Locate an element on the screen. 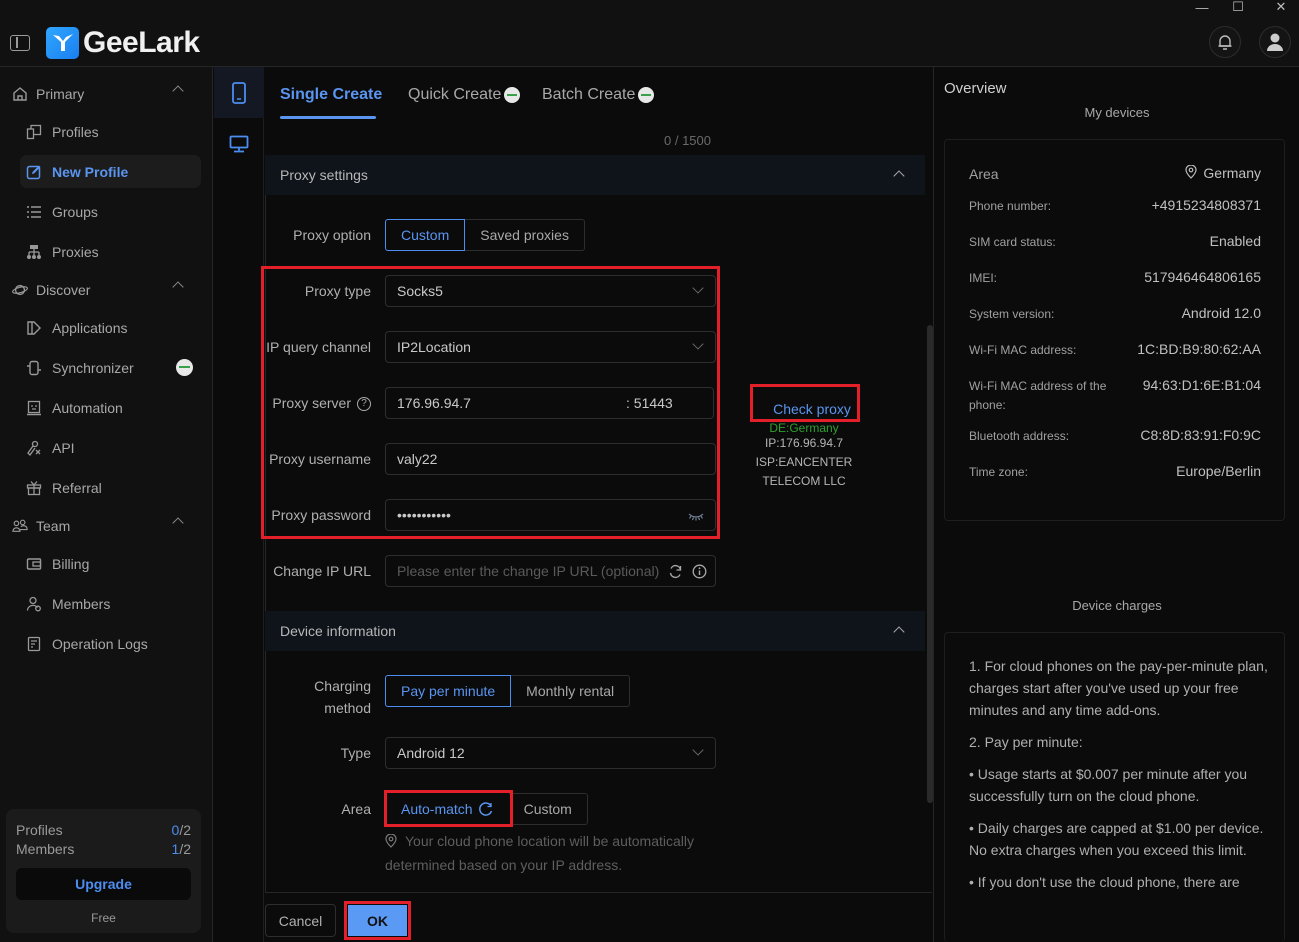 The height and width of the screenshot is (942, 1299). area-auto-match: Auto-match is located at coordinates (447, 809).